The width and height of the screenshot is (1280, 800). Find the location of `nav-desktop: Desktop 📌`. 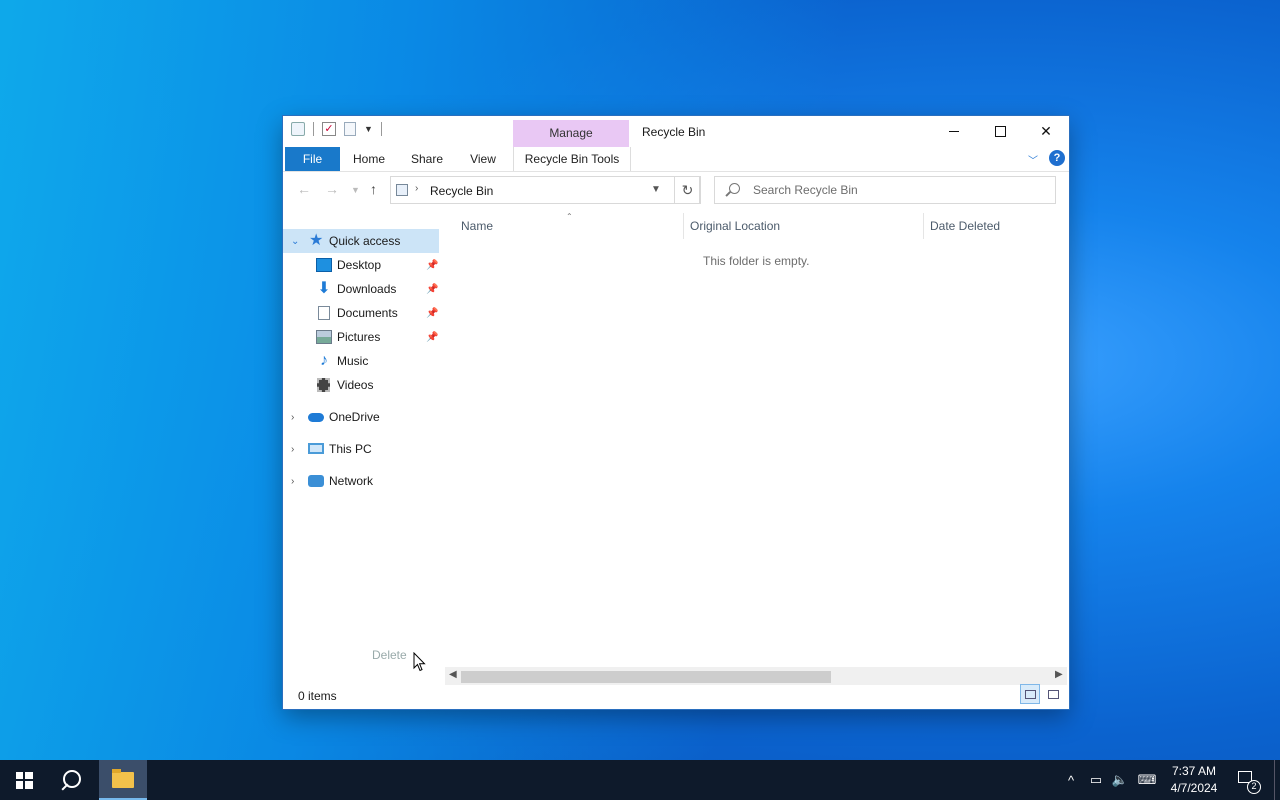

nav-desktop: Desktop 📌 is located at coordinates (362, 265).